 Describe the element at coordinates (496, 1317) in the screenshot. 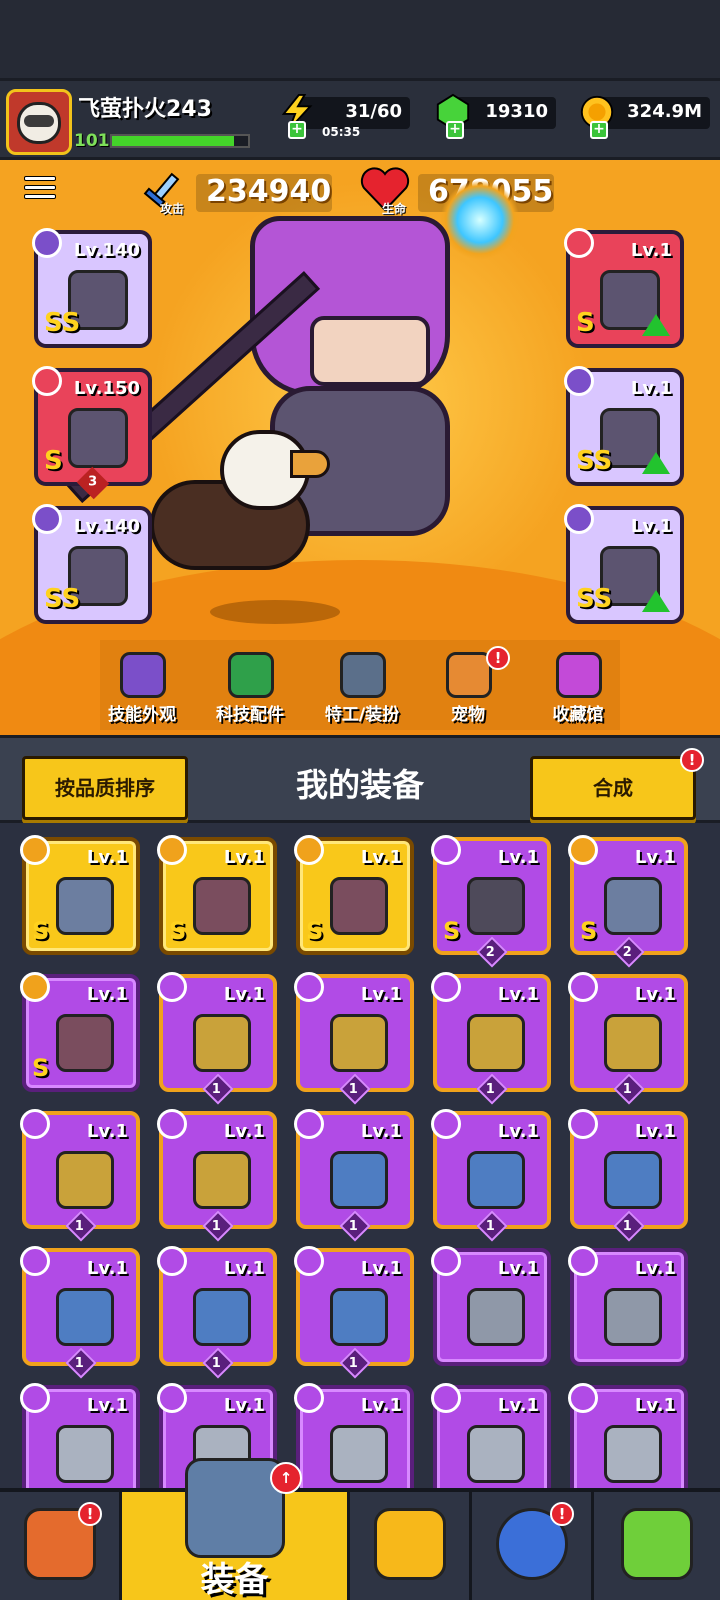

I see `kunai-icon` at that location.